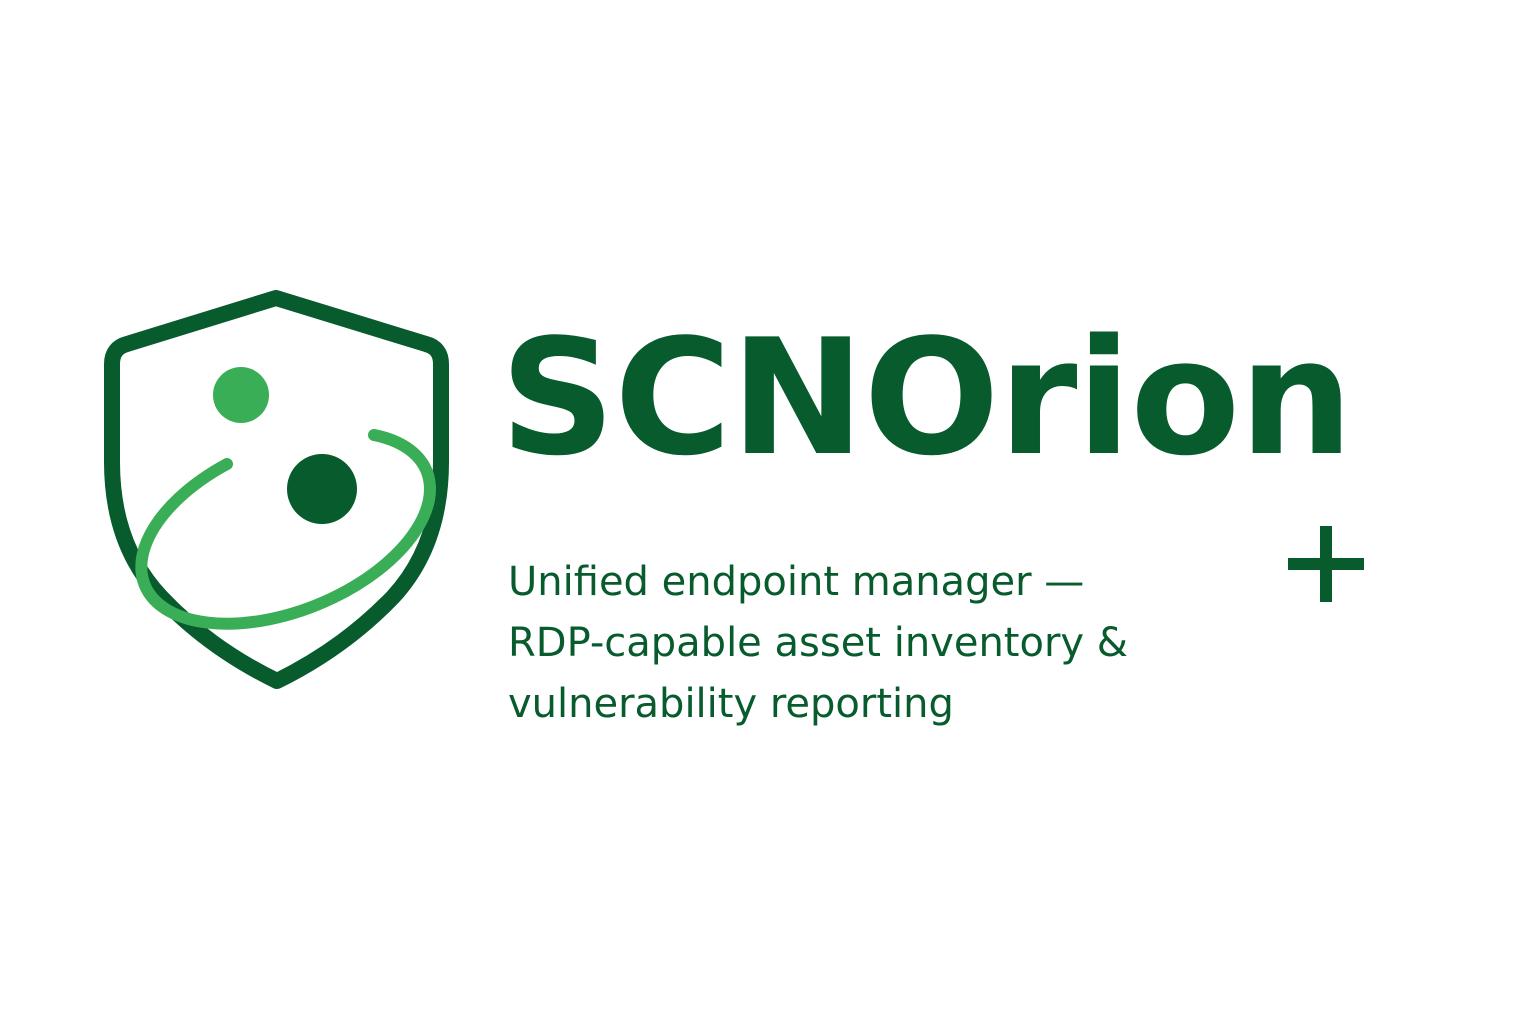 The image size is (1536, 1024). I want to click on tagline-line-3: vulnerability reporting, so click(731, 704).